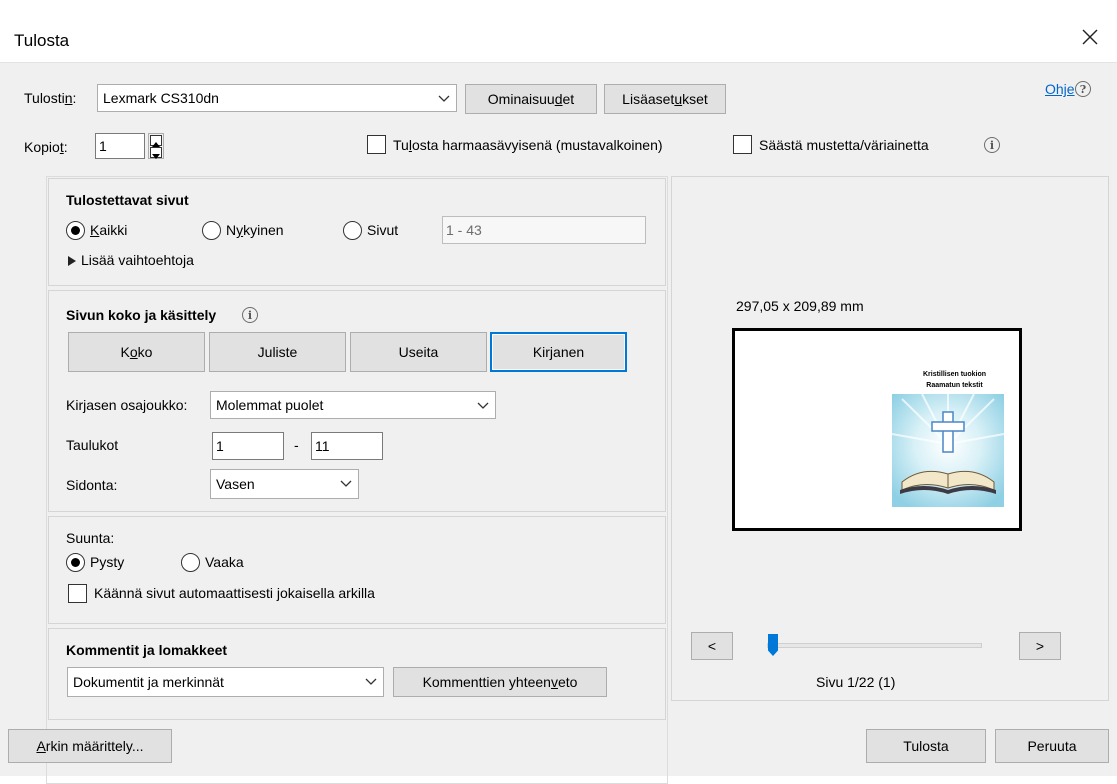 The image size is (1117, 784). I want to click on sheets-dash: -, so click(296, 445).